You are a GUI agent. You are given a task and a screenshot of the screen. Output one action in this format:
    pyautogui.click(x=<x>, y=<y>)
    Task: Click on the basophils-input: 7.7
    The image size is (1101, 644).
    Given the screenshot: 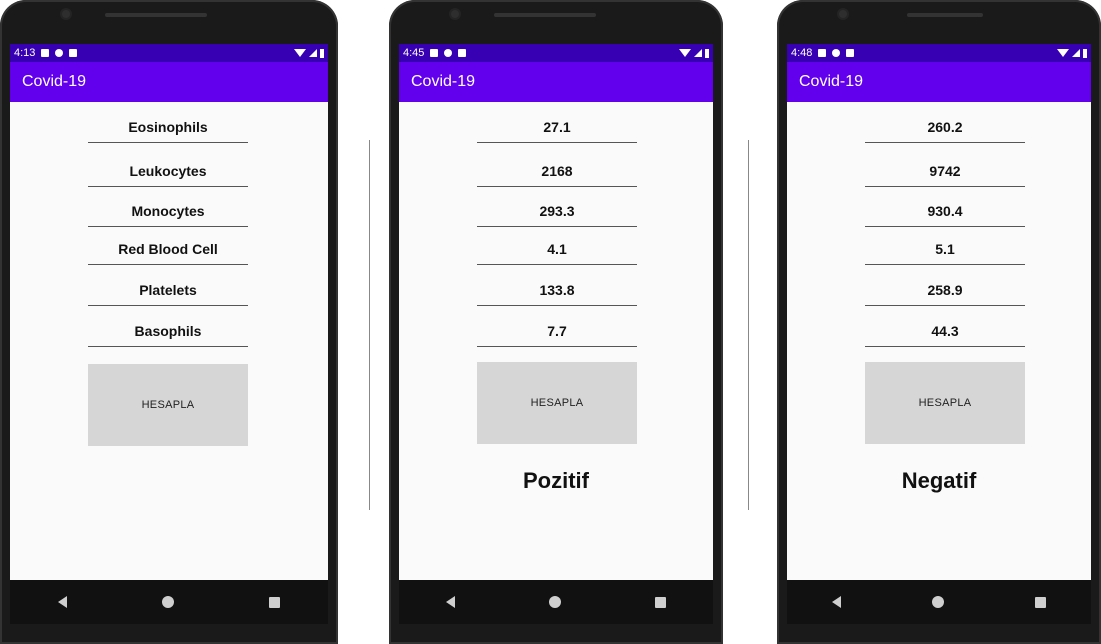 What is the action you would take?
    pyautogui.click(x=557, y=331)
    